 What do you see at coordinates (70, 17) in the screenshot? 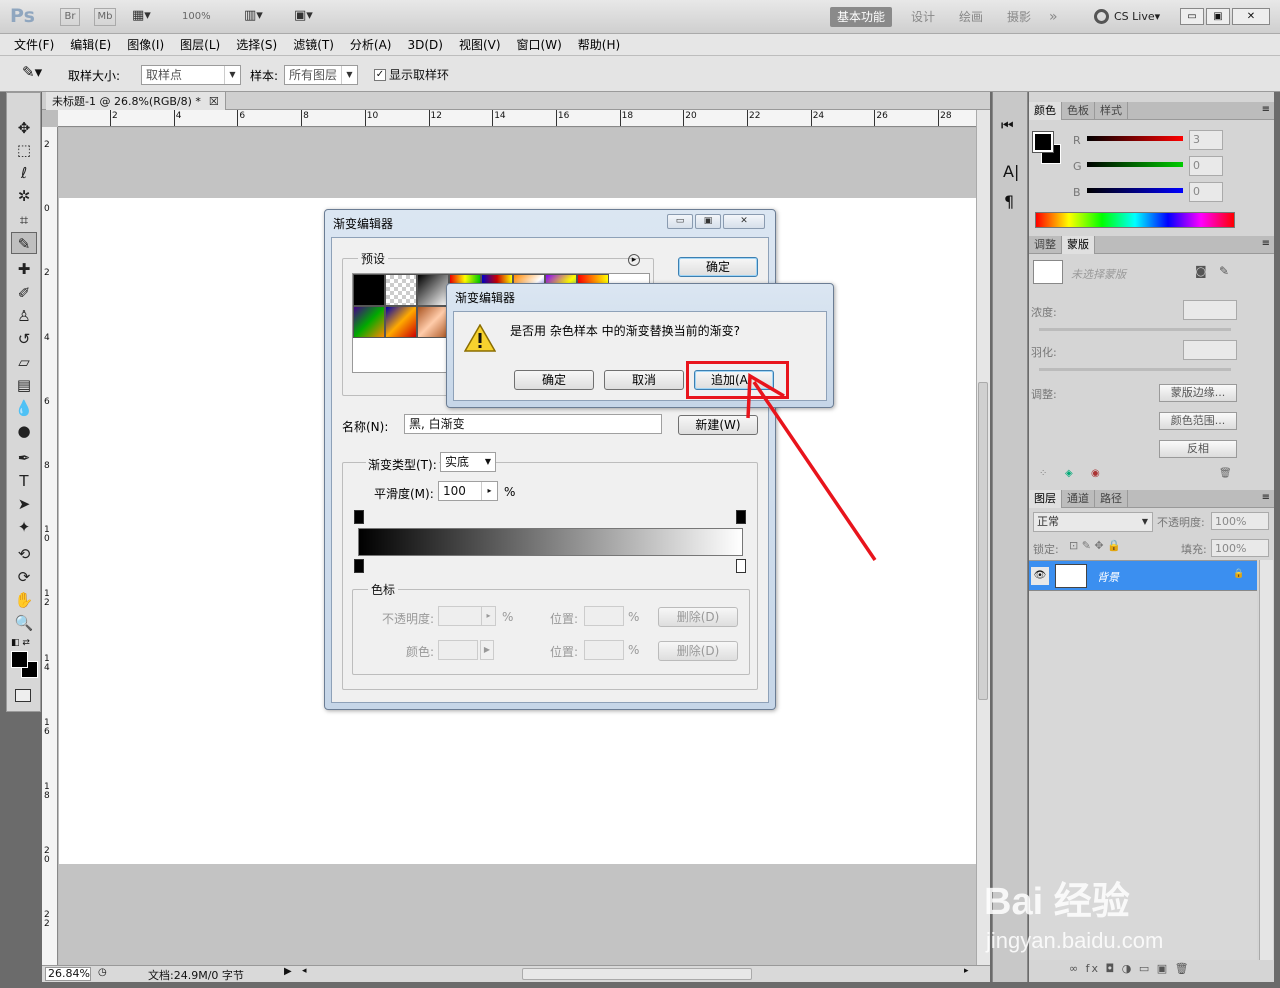
I see `bridge-button: Br` at bounding box center [70, 17].